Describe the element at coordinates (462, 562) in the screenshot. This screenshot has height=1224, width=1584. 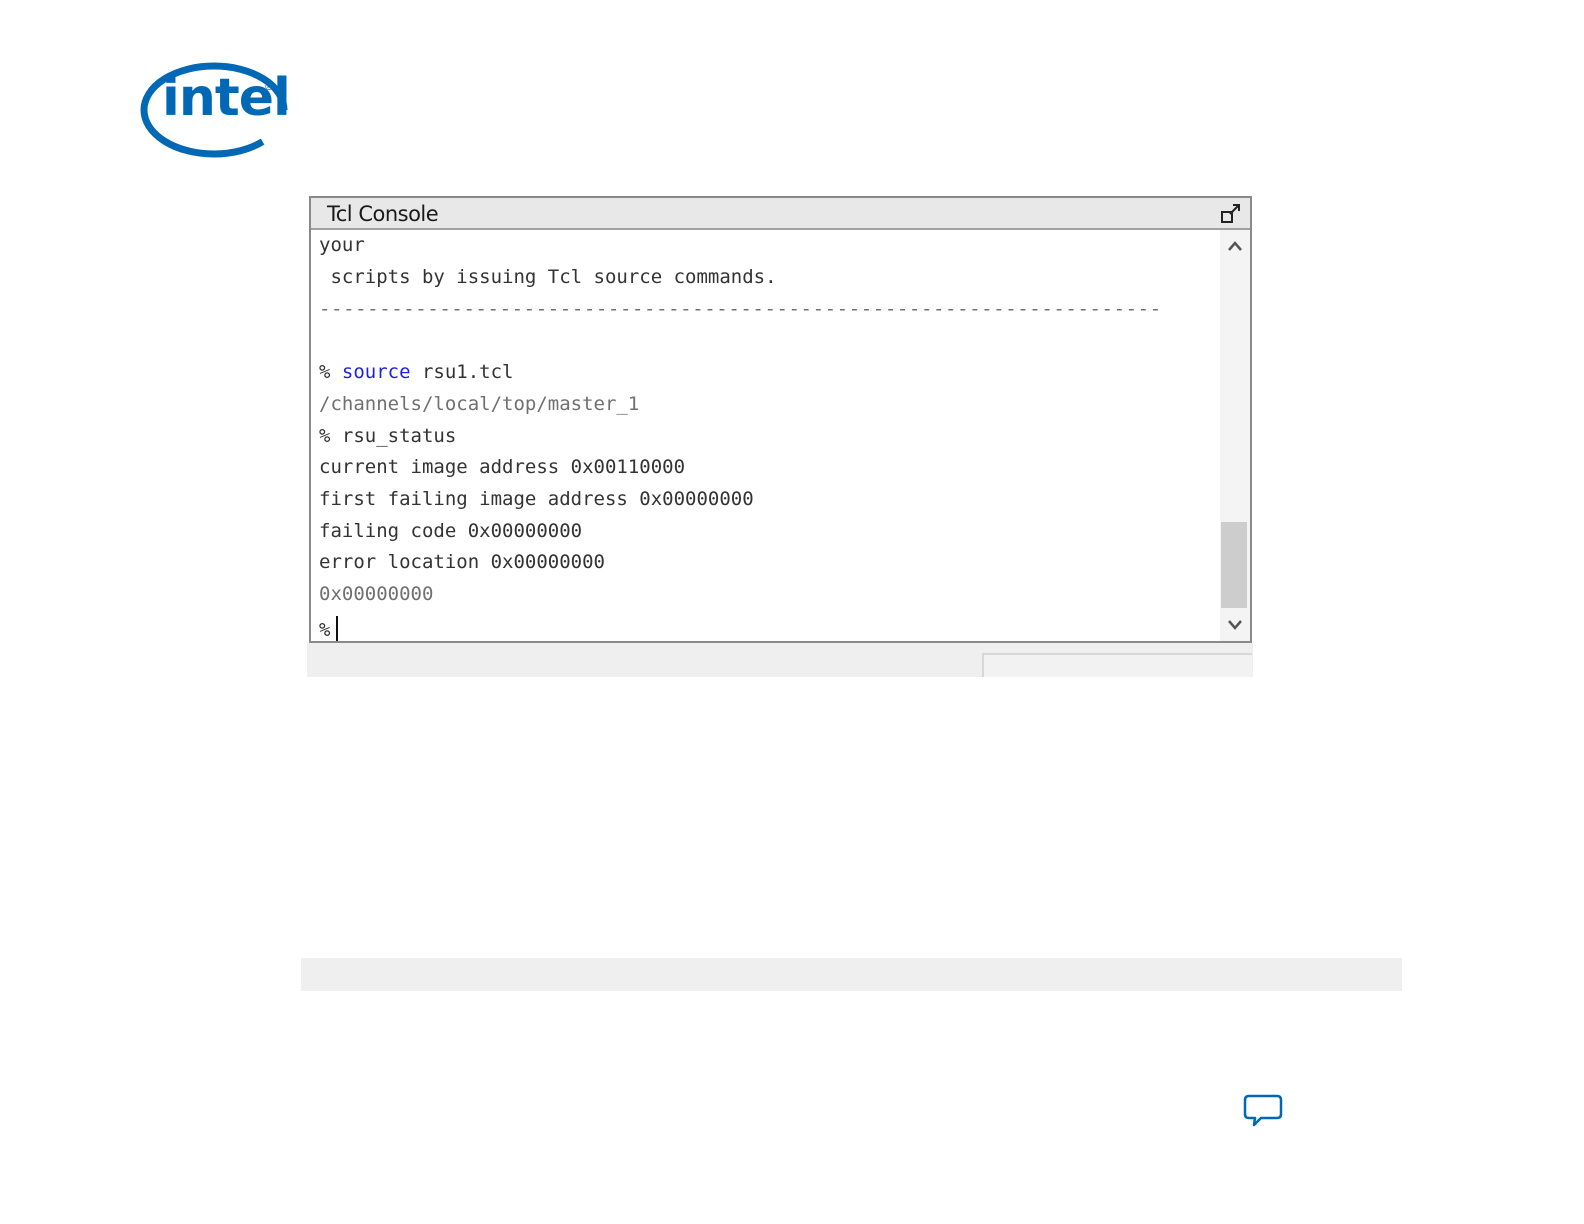
I see `console-line: error location 0x00000000` at that location.